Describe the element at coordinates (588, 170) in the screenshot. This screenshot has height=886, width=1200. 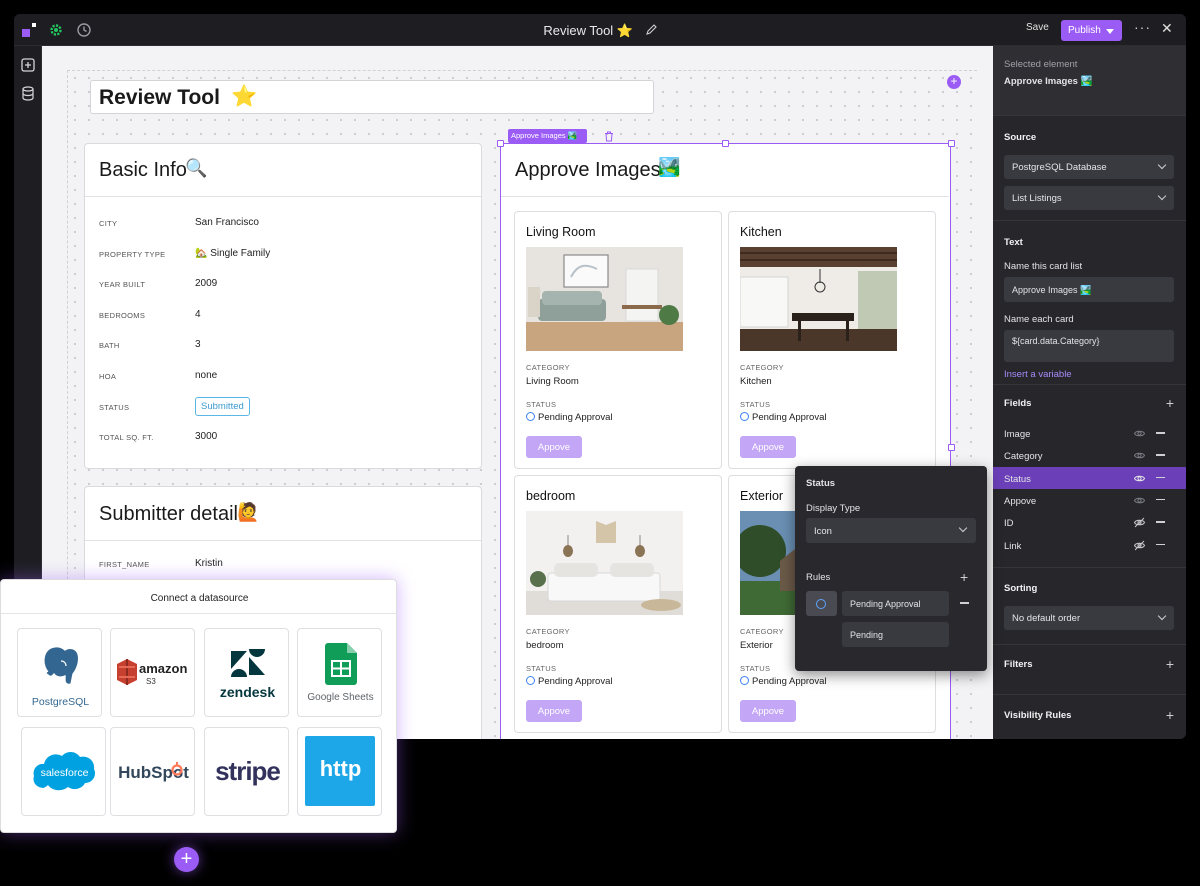
I see `approve-images-title: Approve Images` at that location.